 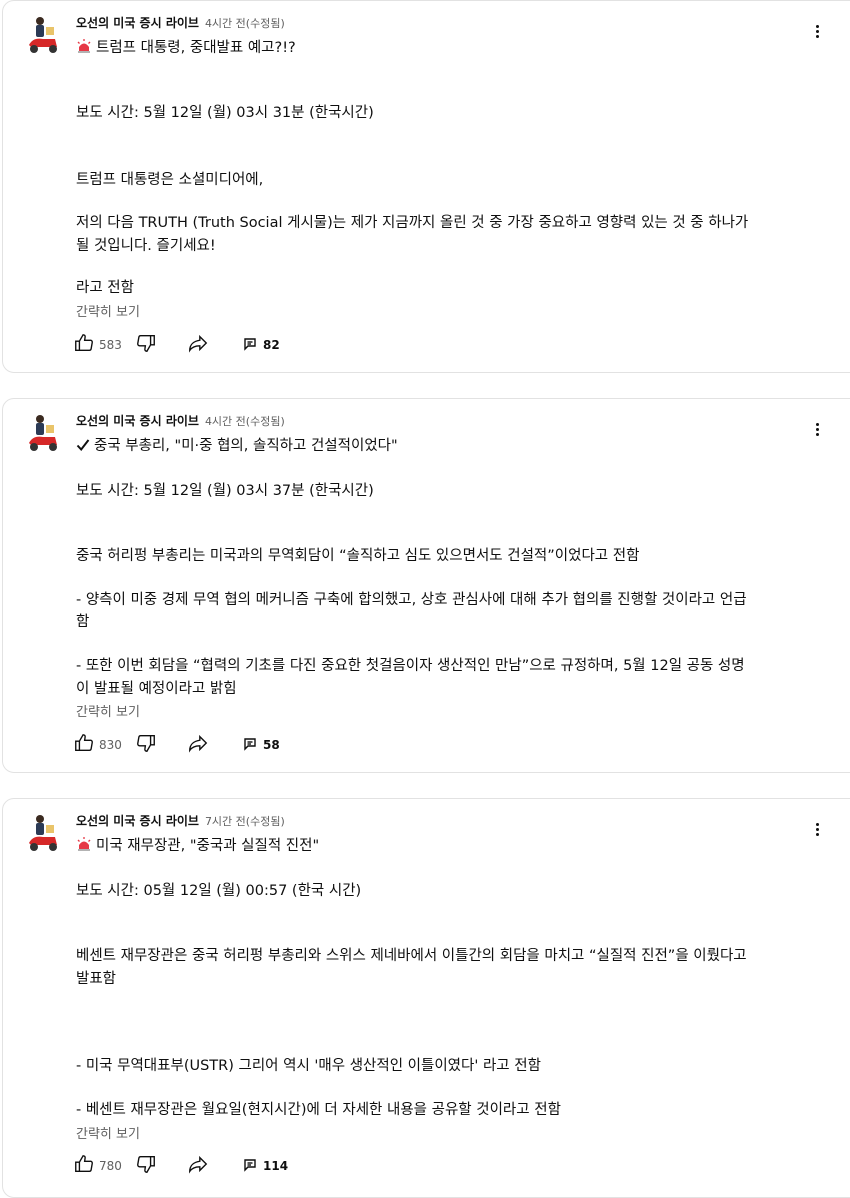 What do you see at coordinates (110, 745) in the screenshot?
I see `like-count: 830` at bounding box center [110, 745].